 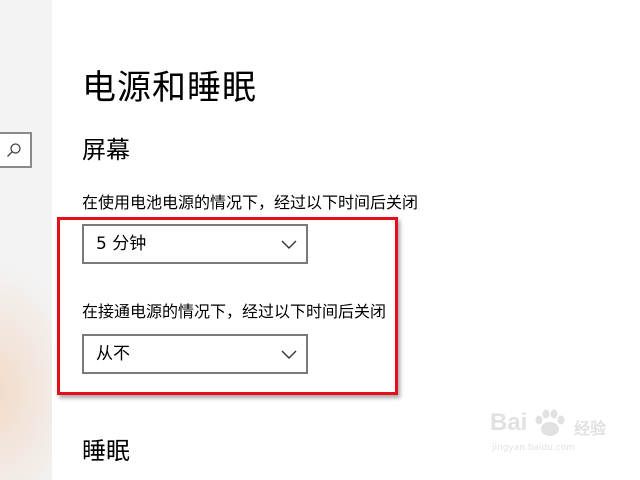 I want to click on watermark-brand-prefix: Bai, so click(x=509, y=422).